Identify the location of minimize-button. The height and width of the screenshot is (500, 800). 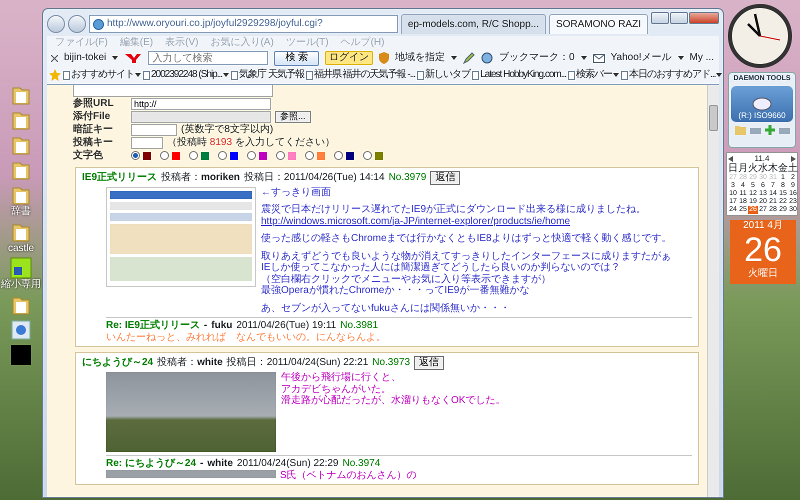
(660, 18).